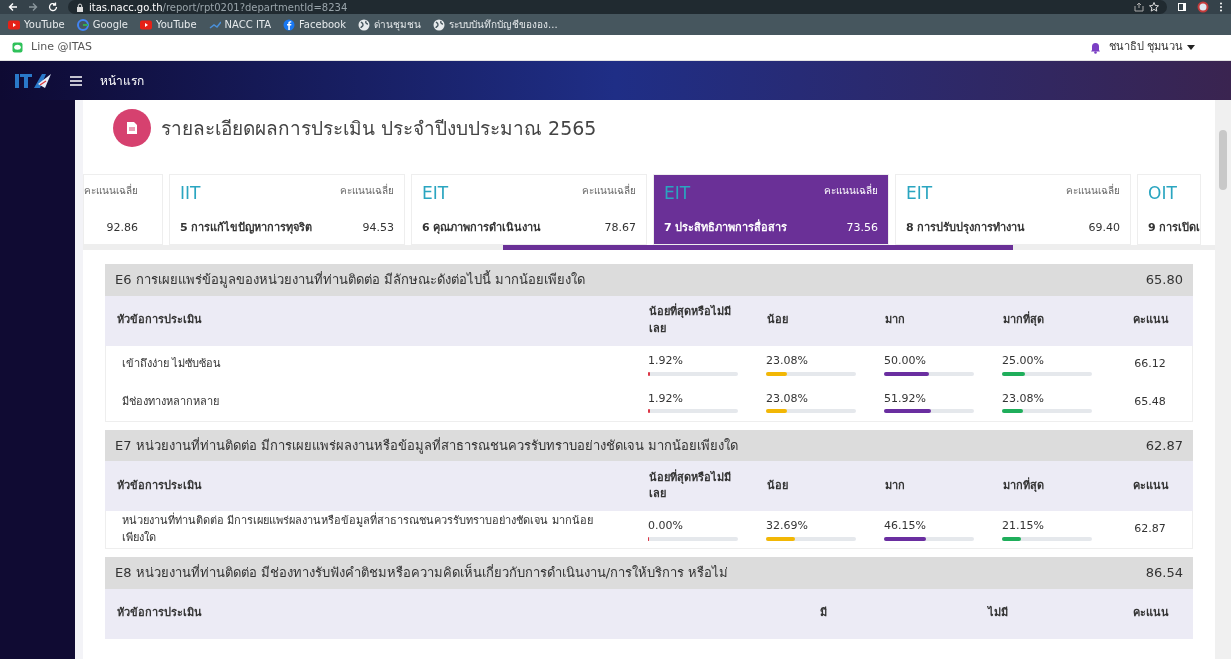  What do you see at coordinates (1154, 7) in the screenshot?
I see `star-icon` at bounding box center [1154, 7].